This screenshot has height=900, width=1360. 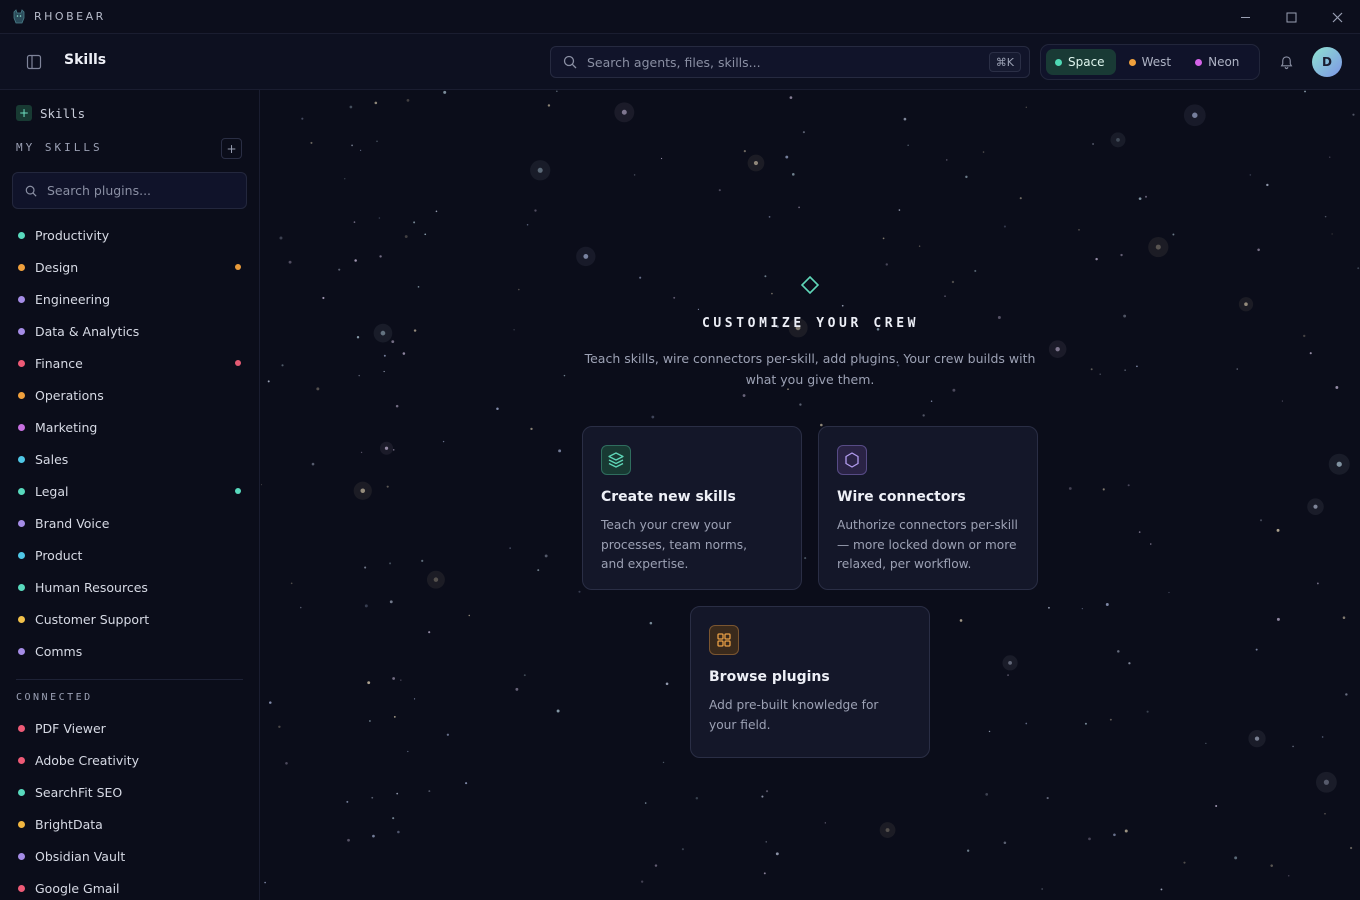 What do you see at coordinates (1327, 62) in the screenshot?
I see `user-avatar: D` at bounding box center [1327, 62].